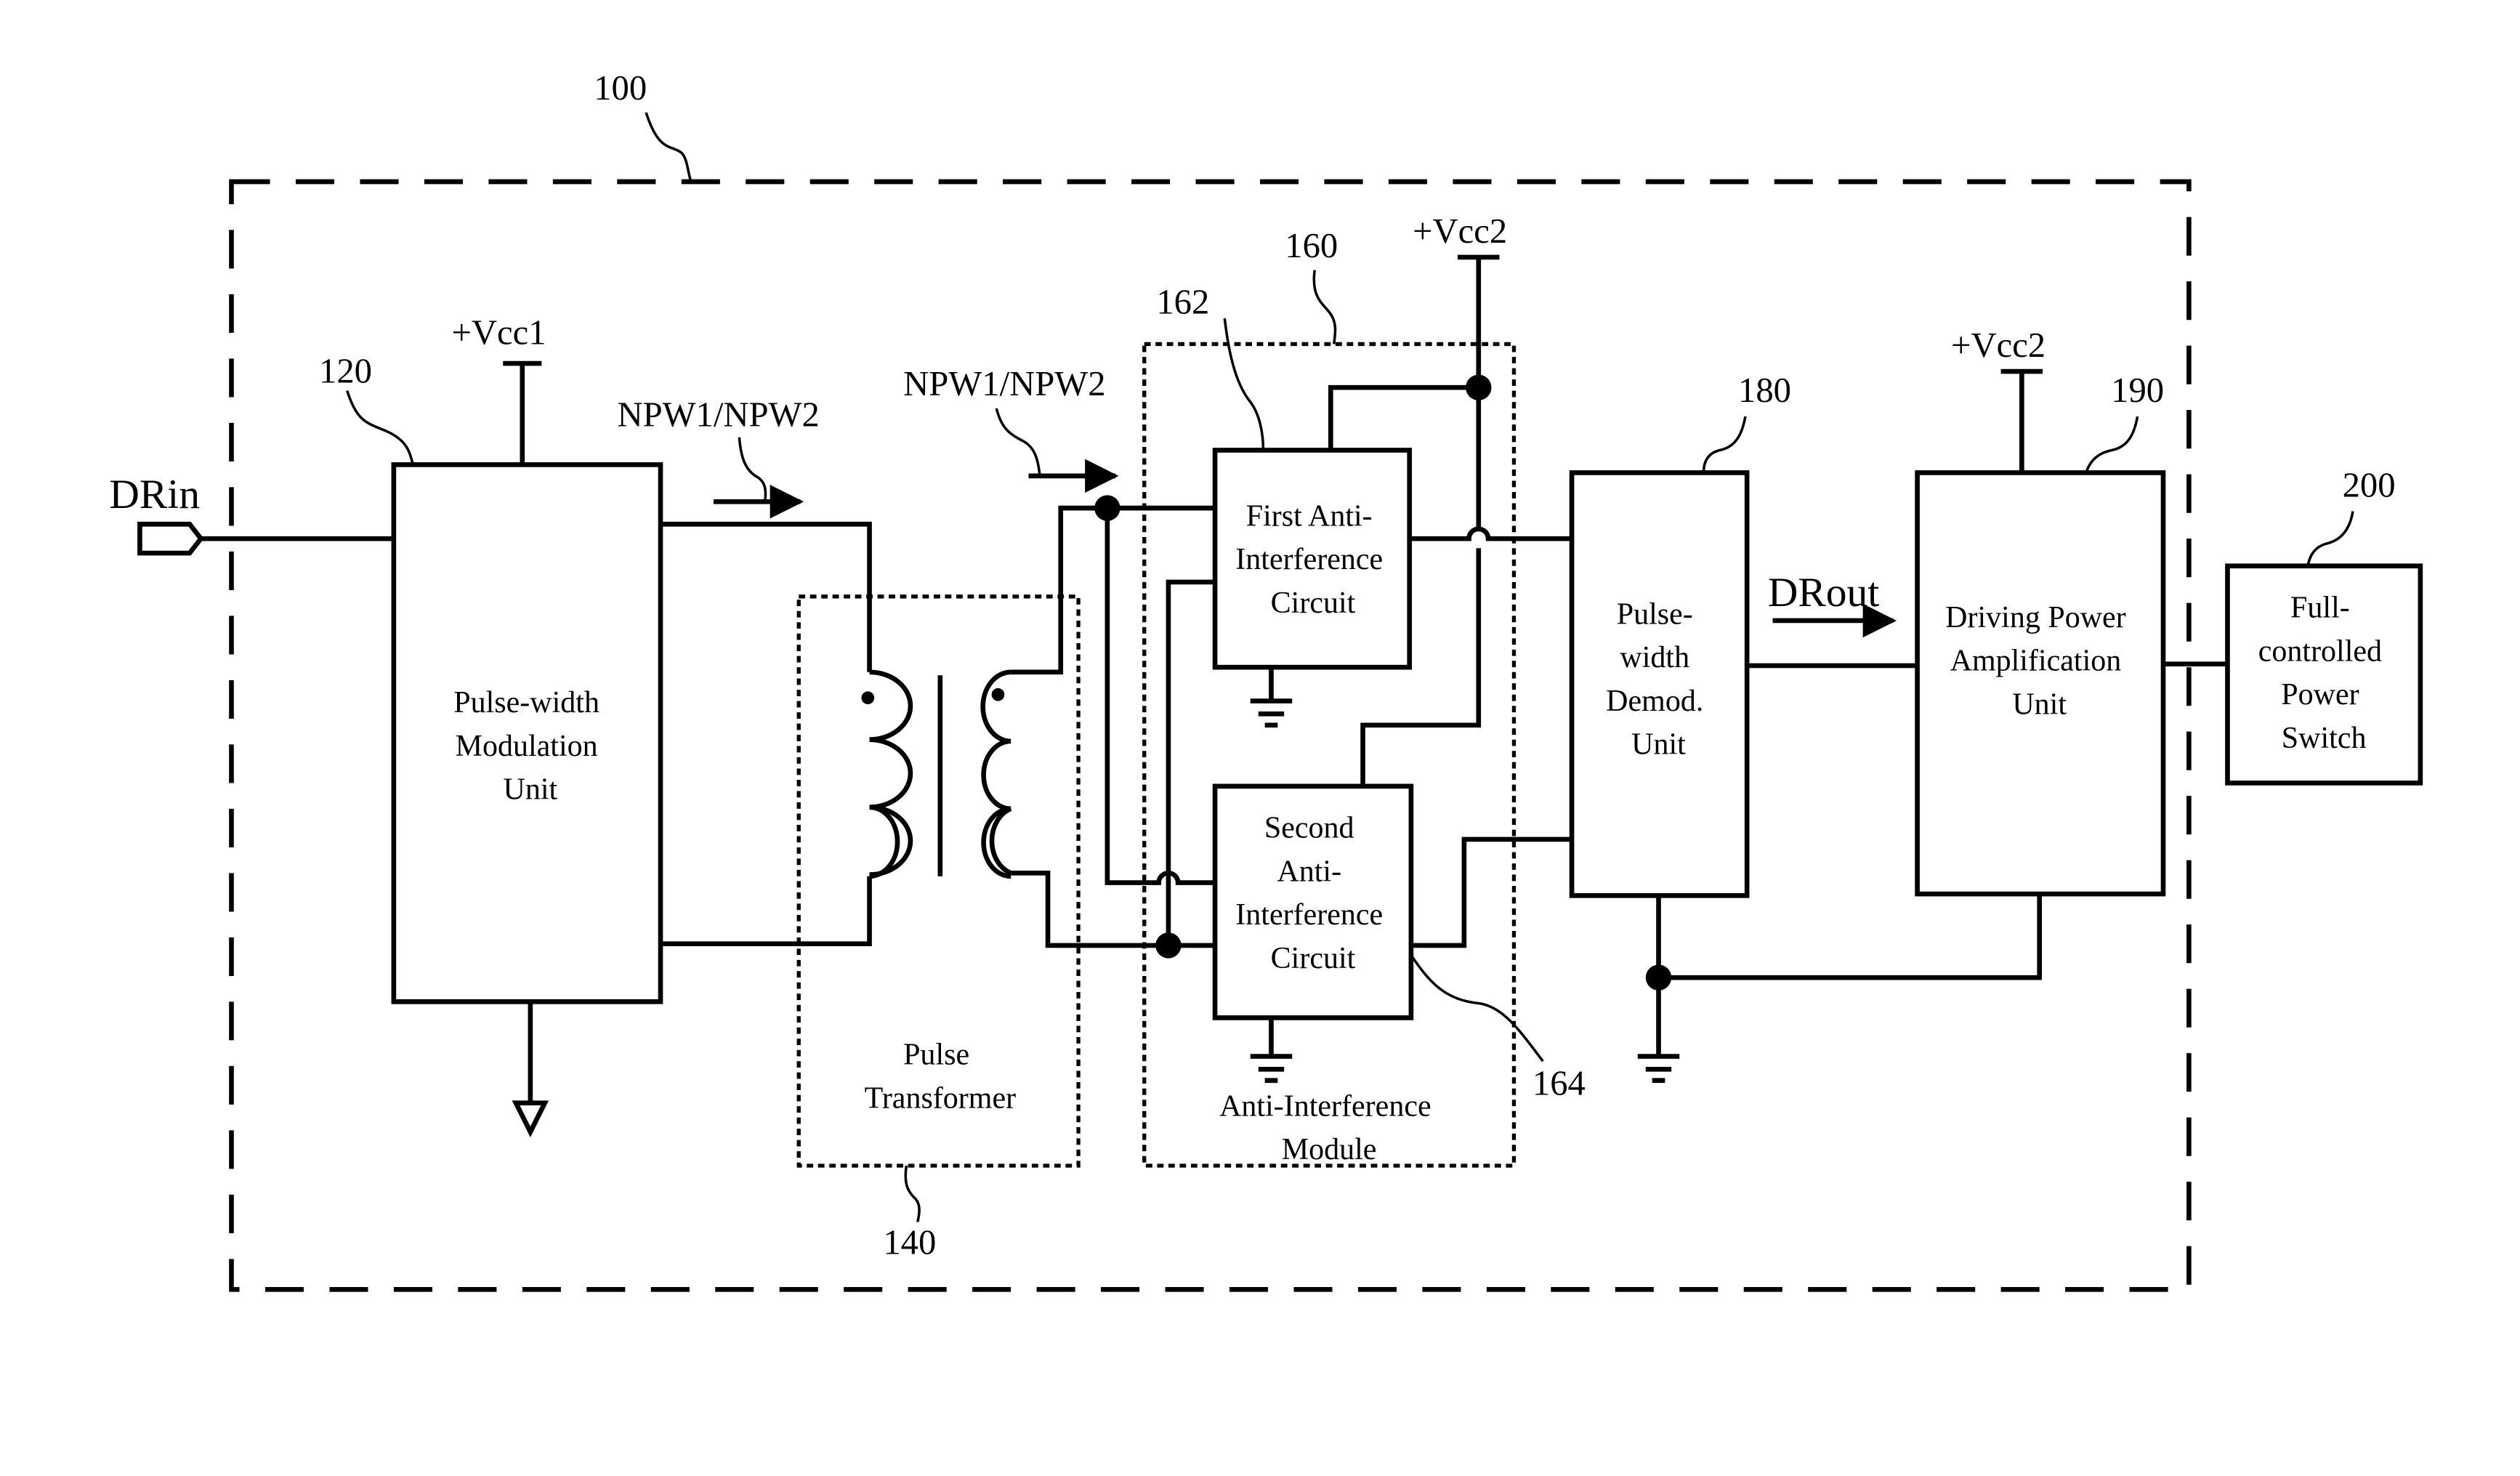  What do you see at coordinates (530, 1118) in the screenshot?
I see `ground-triangle-icon` at bounding box center [530, 1118].